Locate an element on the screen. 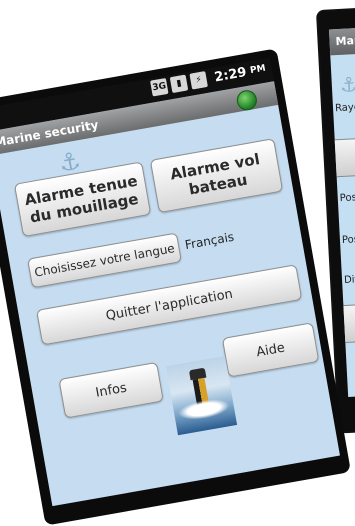 This screenshot has height=526, width=355. green-globe-icon is located at coordinates (247, 100).